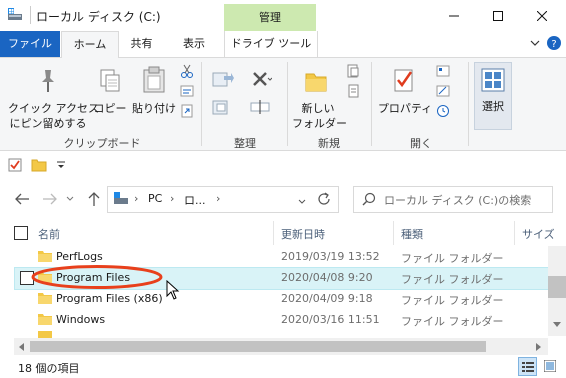  I want to click on properties-button: プロパティ, so click(405, 98).